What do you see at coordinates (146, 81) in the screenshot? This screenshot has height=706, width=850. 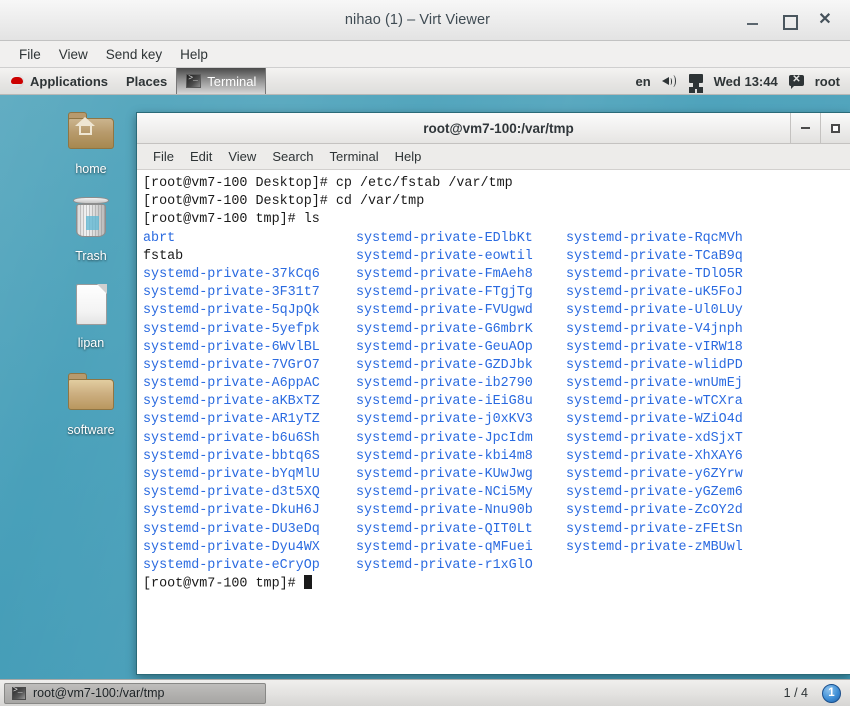 I see `places-menu: Places` at bounding box center [146, 81].